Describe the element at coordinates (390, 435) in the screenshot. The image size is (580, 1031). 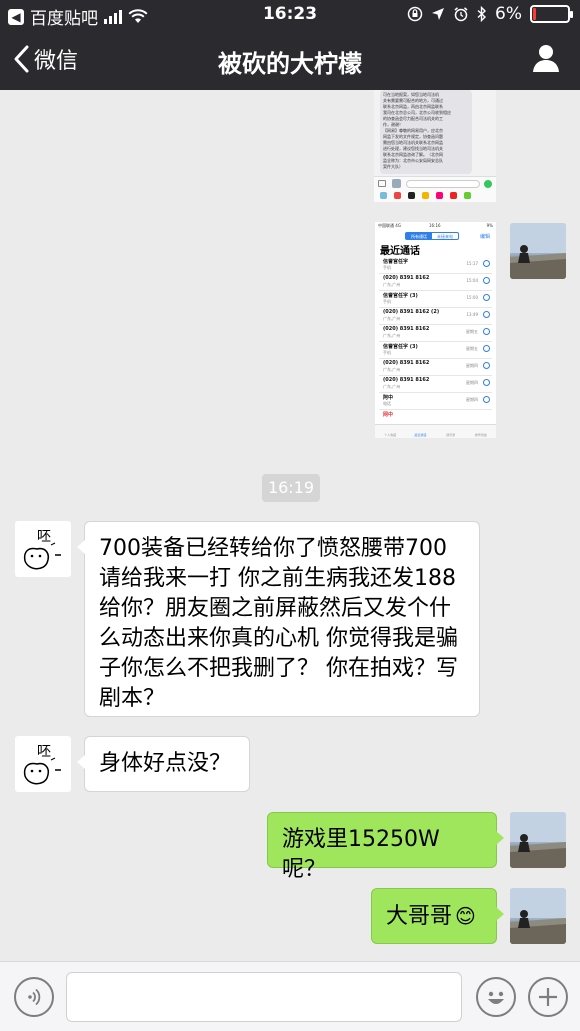
I see `mini-tab: 个人收藏` at that location.